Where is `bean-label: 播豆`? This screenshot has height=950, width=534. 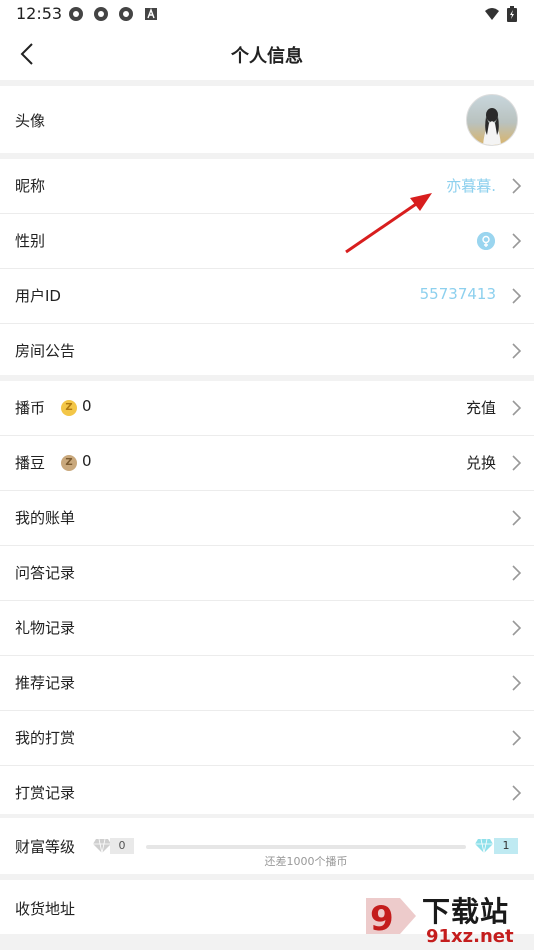
bean-label: 播豆 is located at coordinates (30, 463).